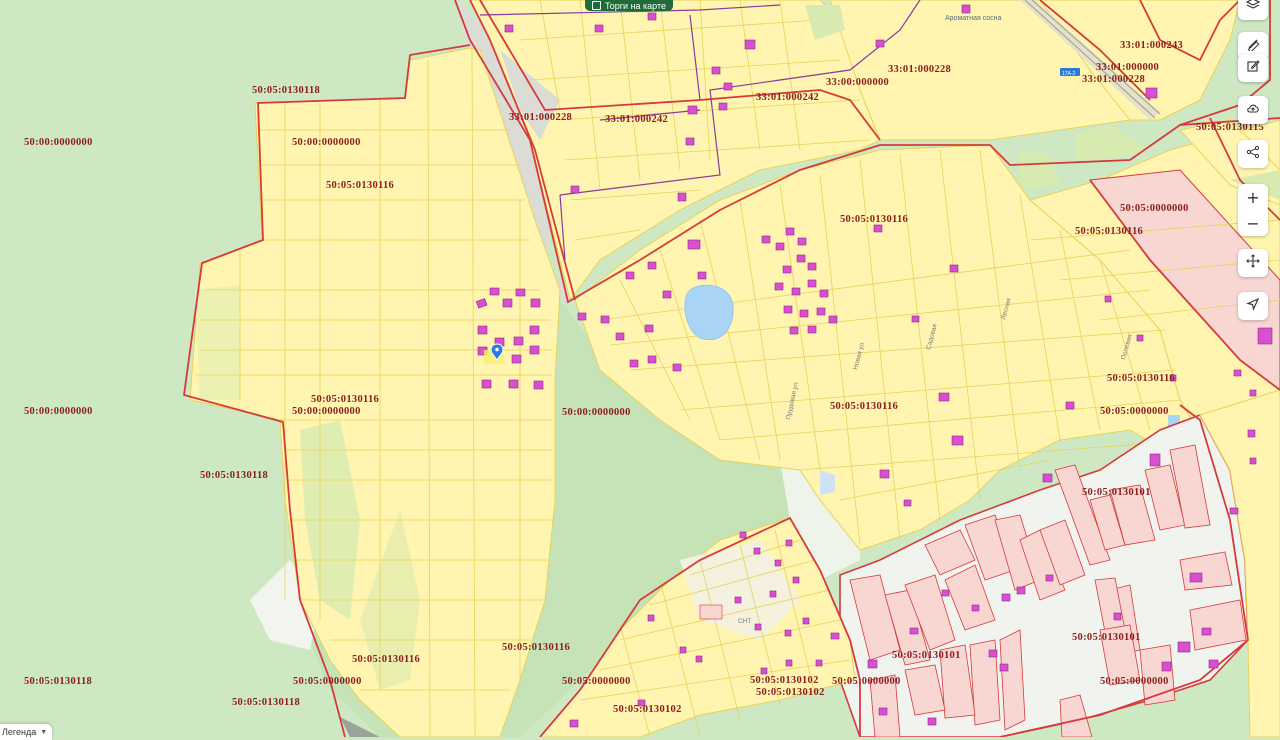 This screenshot has width=1280, height=740. Describe the element at coordinates (1253, 46) in the screenshot. I see `ruler-icon` at that location.